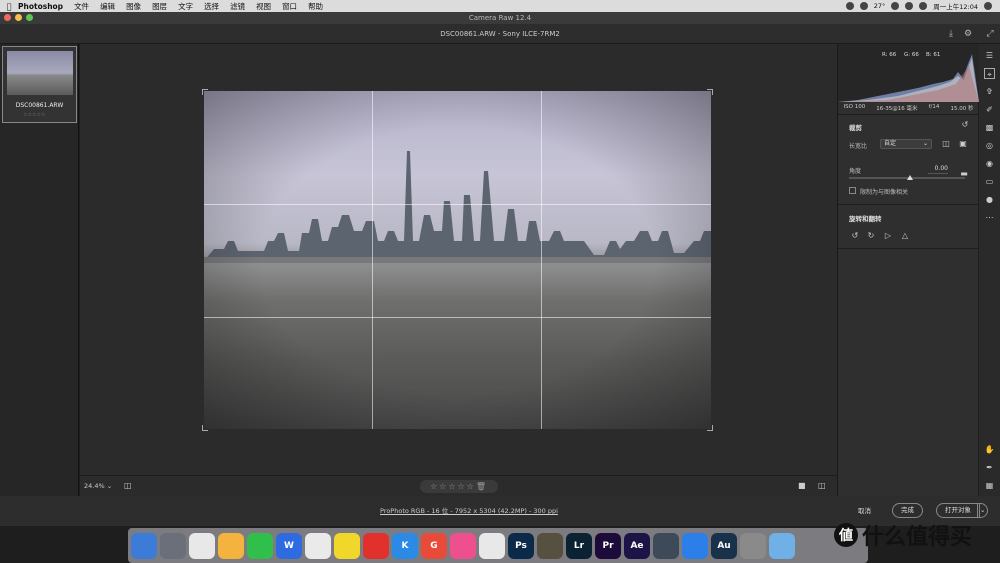  What do you see at coordinates (376, 545) in the screenshot?
I see `netease-icon` at bounding box center [376, 545].